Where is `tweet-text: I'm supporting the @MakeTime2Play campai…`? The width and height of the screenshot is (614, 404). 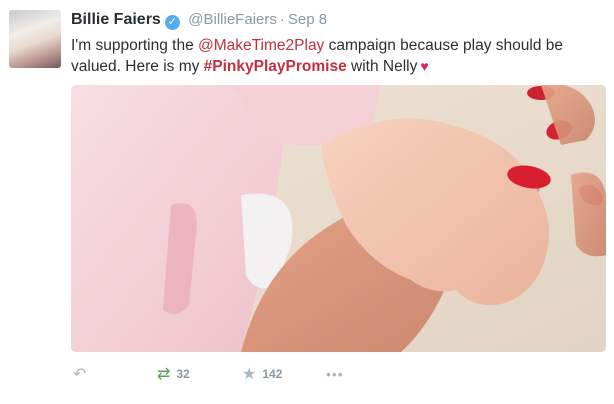 tweet-text: I'm supporting the @MakeTime2Play campai… is located at coordinates (341, 56).